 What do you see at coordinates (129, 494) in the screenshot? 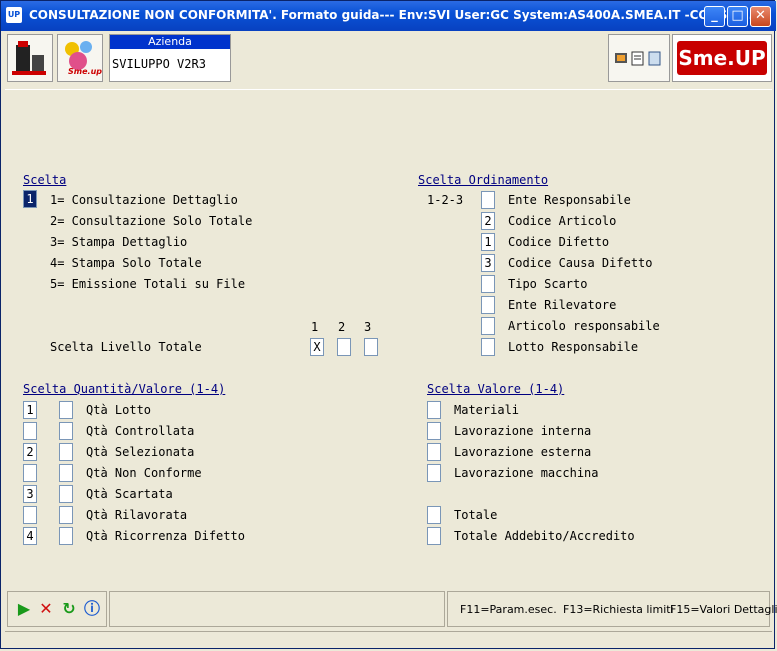
I see `quantita-label: Qtà Scartata` at bounding box center [129, 494].